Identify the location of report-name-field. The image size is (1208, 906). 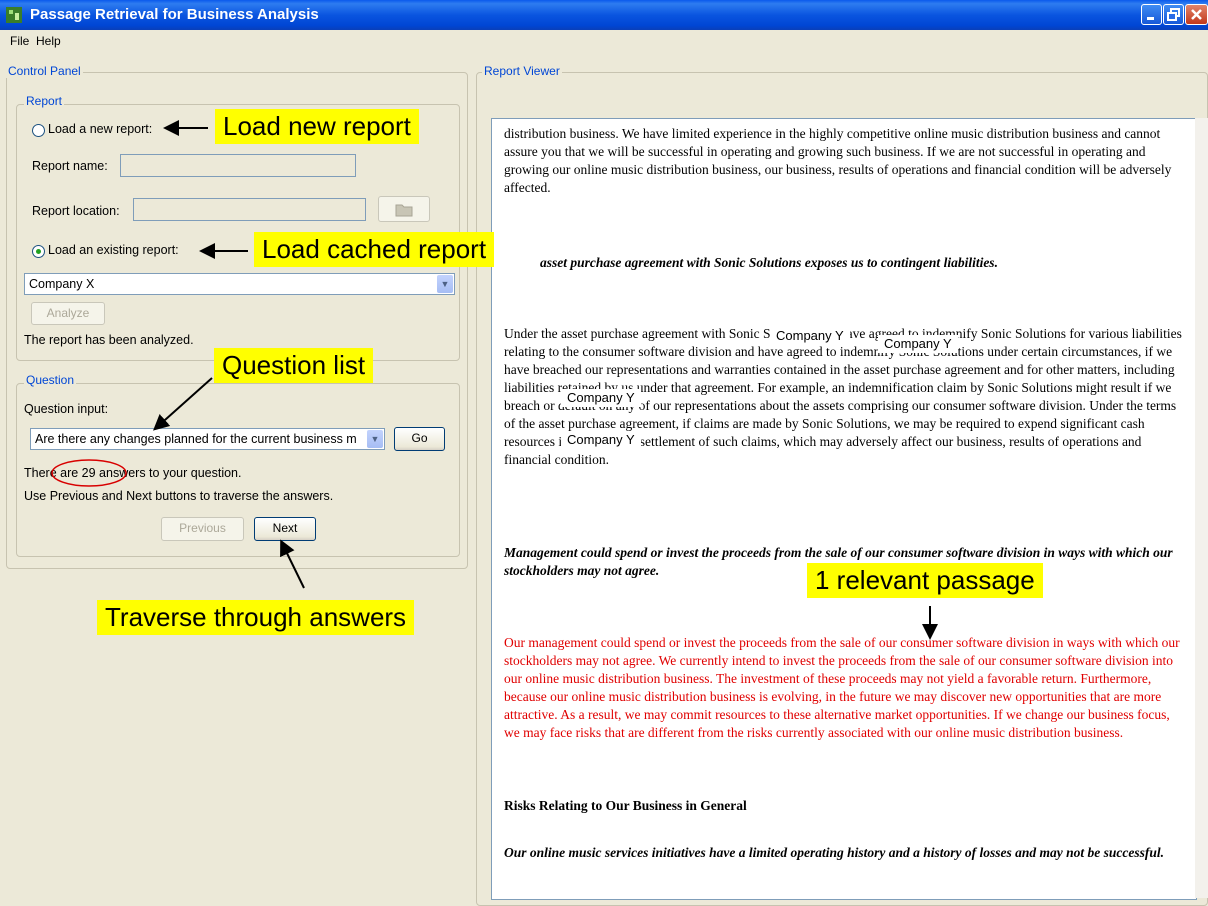
(238, 165).